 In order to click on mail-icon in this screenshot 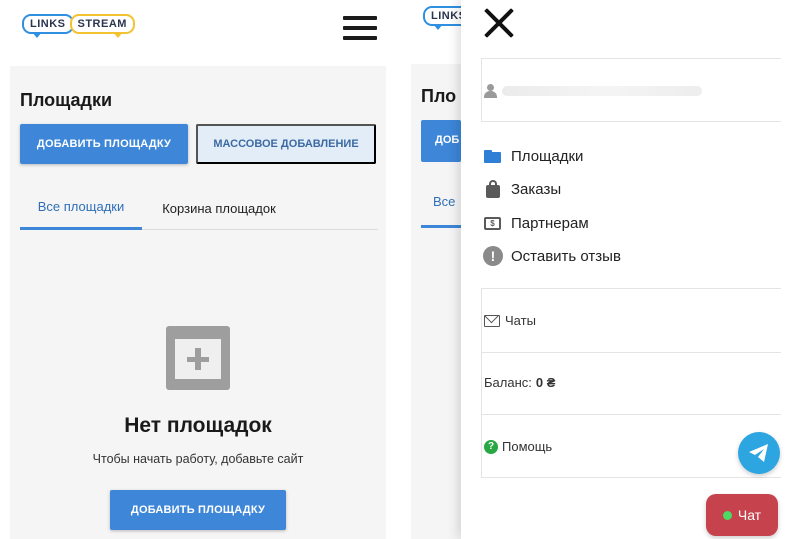, I will do `click(492, 320)`.